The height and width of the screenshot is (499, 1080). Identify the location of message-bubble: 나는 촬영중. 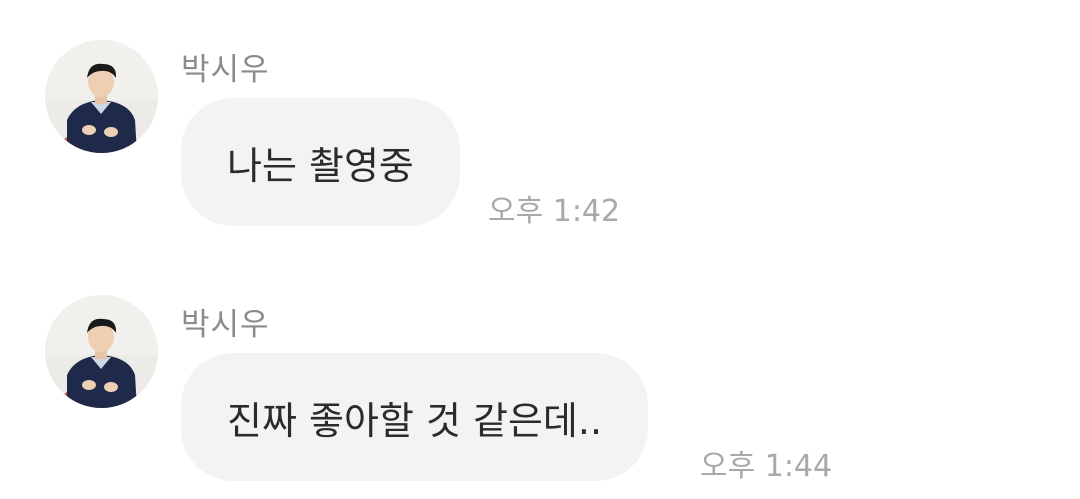
(320, 162).